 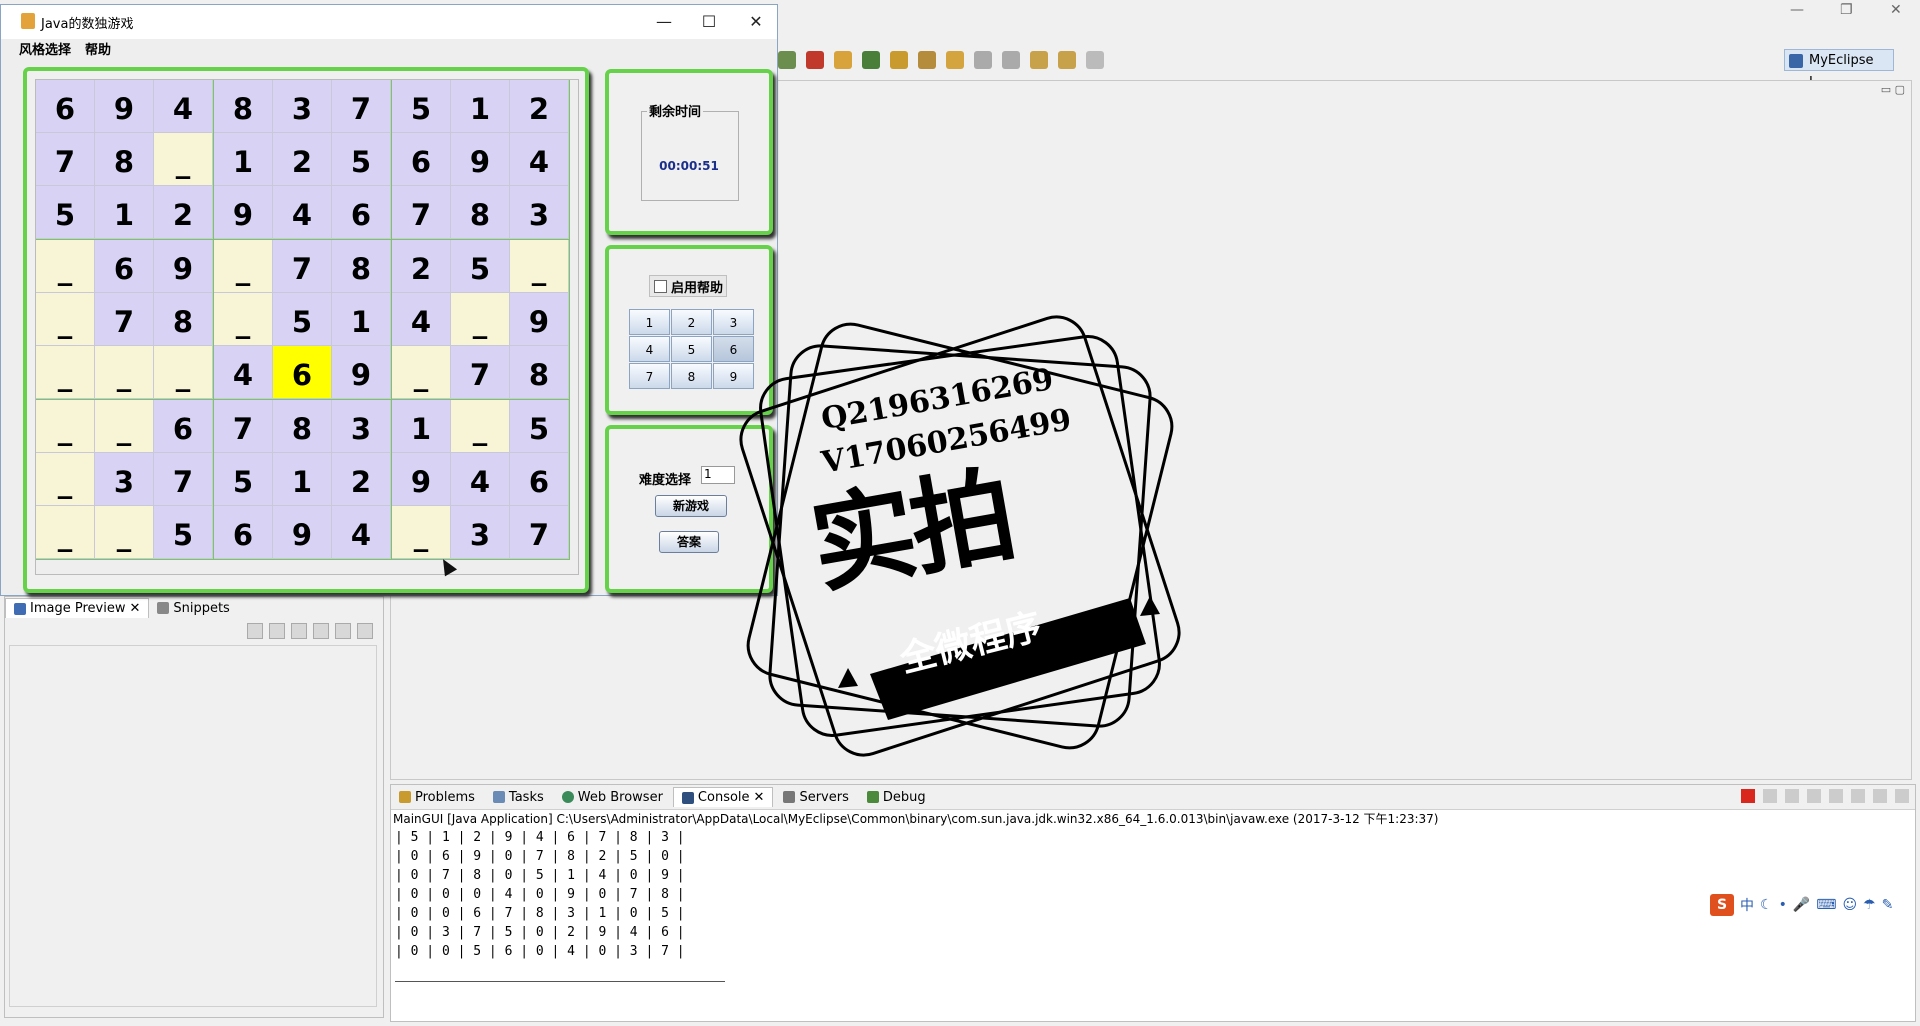 I want to click on deploy-icon, so click(x=927, y=60).